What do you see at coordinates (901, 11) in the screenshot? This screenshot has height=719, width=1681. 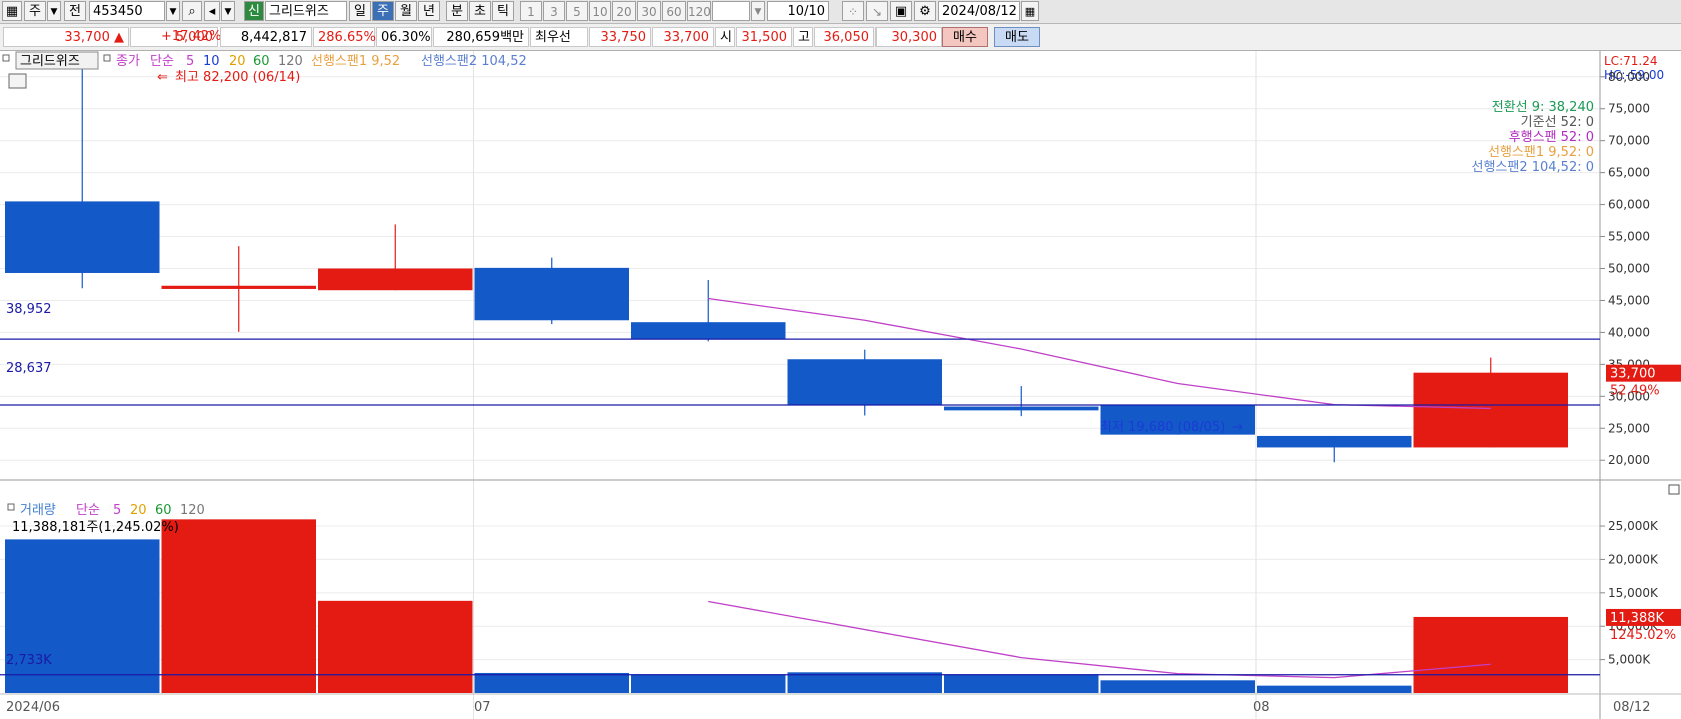 I see `save-icon: ▣` at bounding box center [901, 11].